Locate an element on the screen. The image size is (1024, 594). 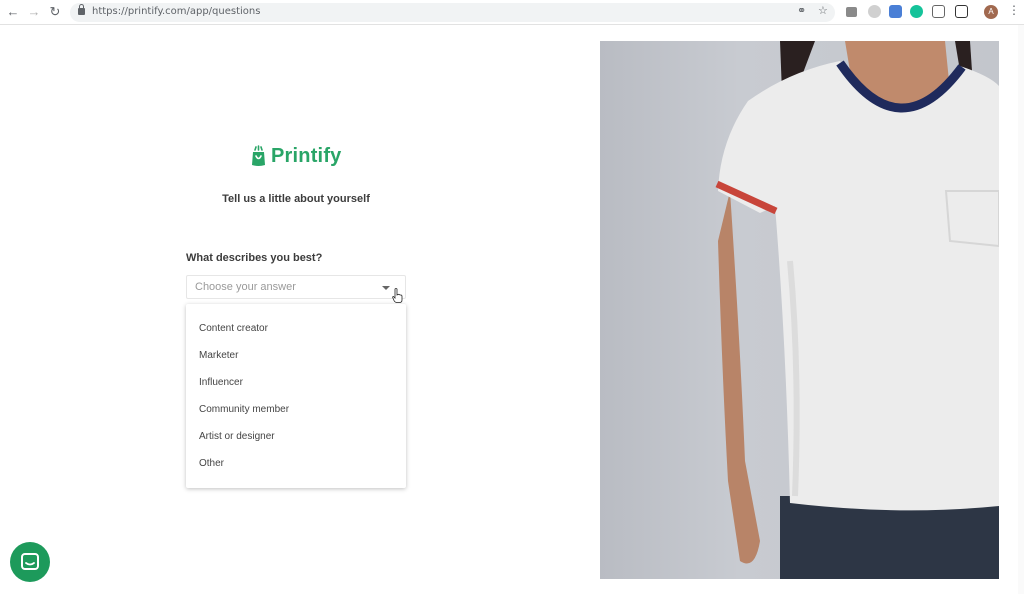
key-icon: ⚭ is located at coordinates (801, 10).